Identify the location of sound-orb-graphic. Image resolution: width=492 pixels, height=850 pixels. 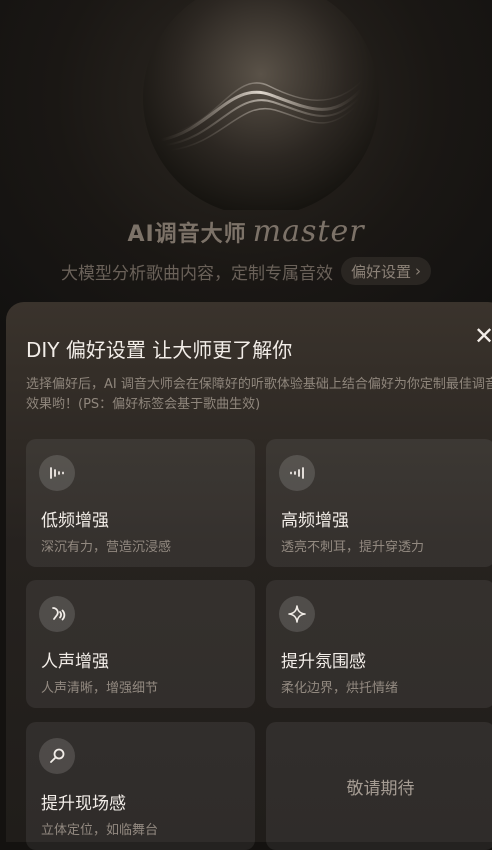
(261, 105).